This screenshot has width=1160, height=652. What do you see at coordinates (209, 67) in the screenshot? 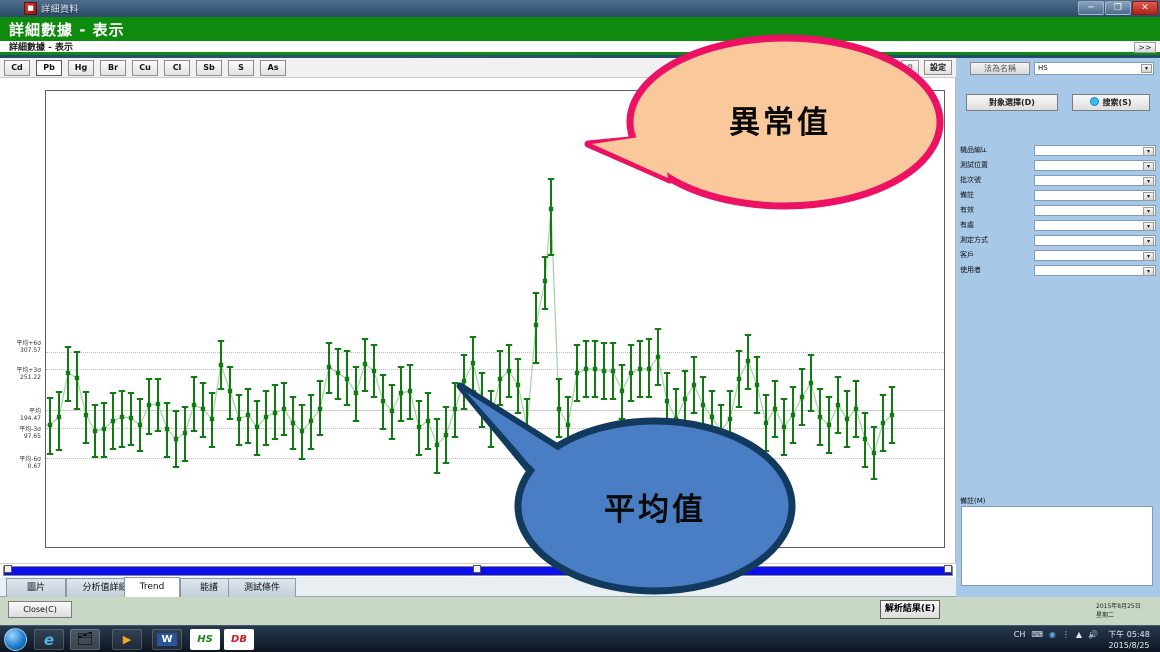
I see `element-button-sb: Sb` at bounding box center [209, 67].